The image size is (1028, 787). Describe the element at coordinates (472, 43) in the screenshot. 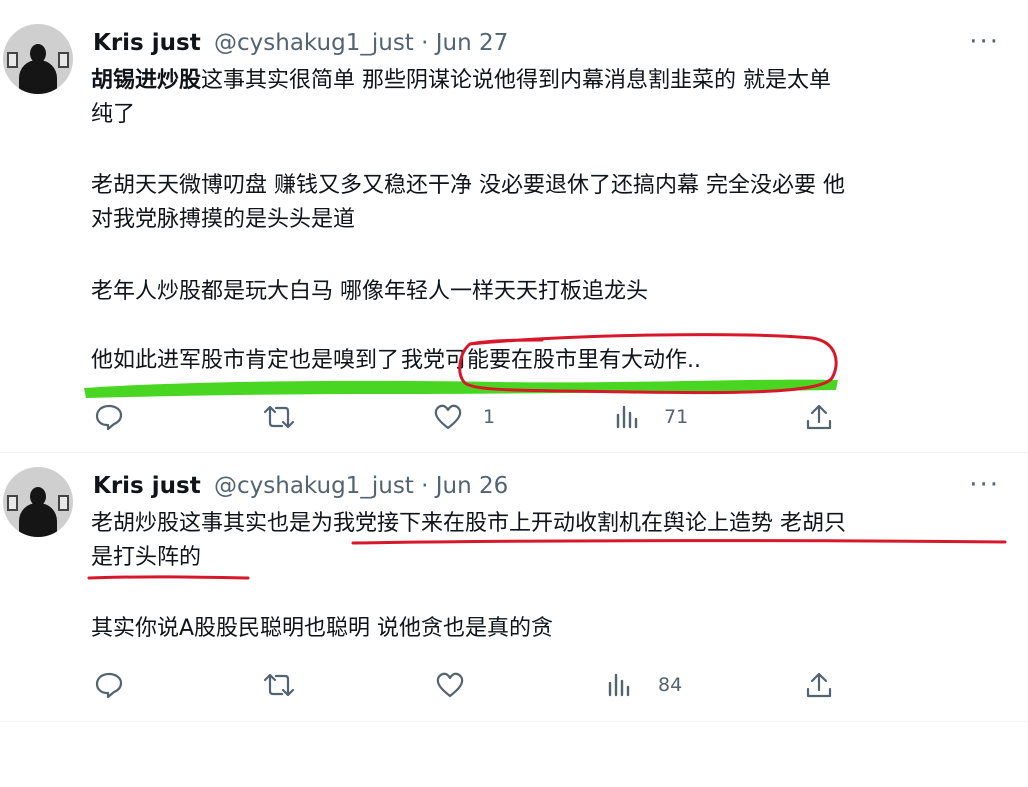

I see `tweet-date: Jun 27` at that location.